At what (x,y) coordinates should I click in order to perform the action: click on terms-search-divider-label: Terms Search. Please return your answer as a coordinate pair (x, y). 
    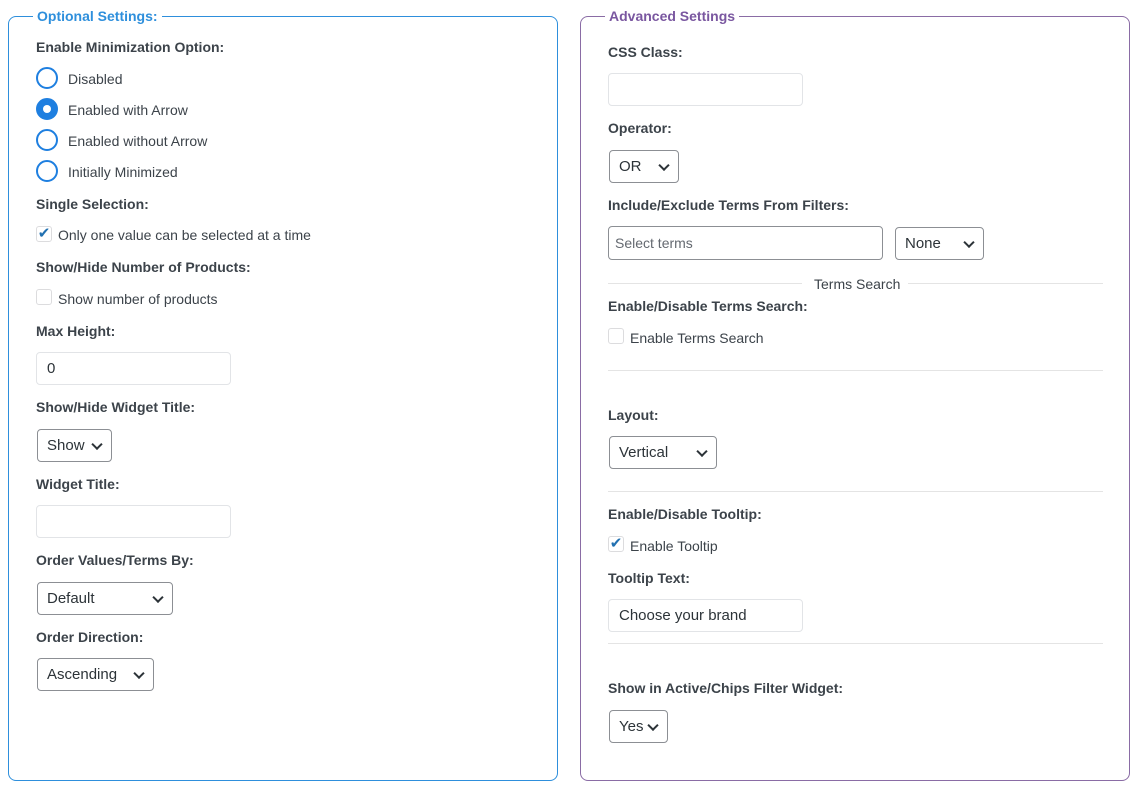
    Looking at the image, I should click on (857, 284).